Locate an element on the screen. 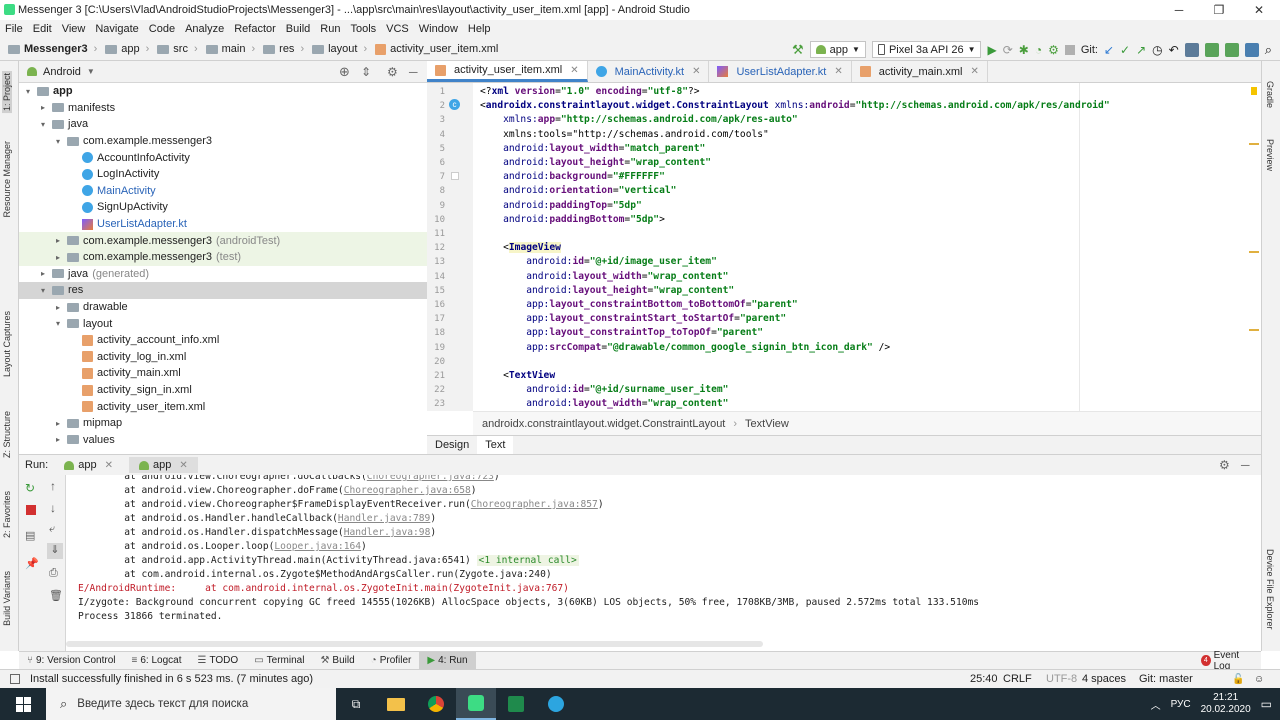 The width and height of the screenshot is (1280, 720). chevron-up-icon: ︿ is located at coordinates (1156, 704).